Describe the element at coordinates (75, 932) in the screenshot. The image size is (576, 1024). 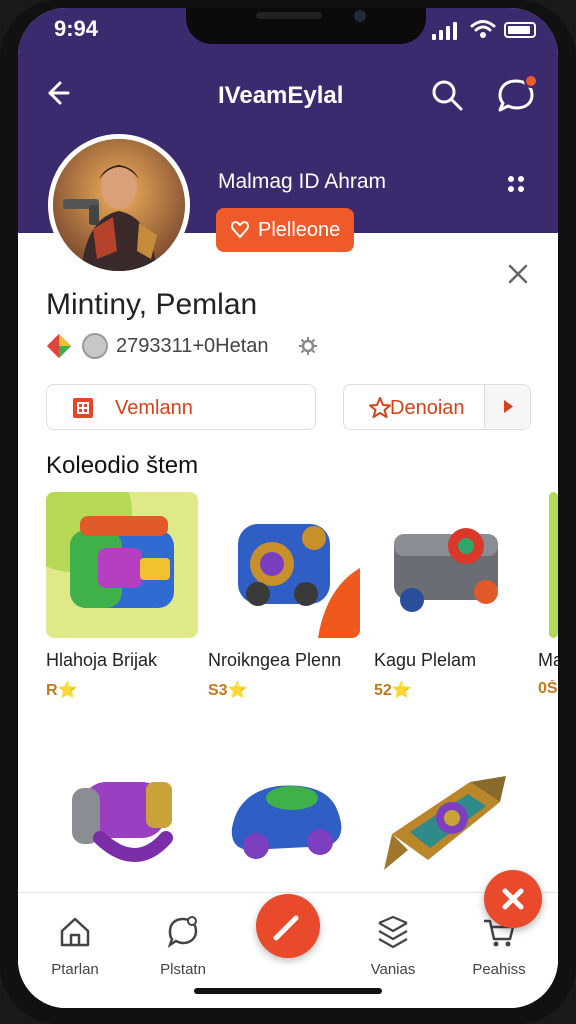
I see `home-icon` at that location.